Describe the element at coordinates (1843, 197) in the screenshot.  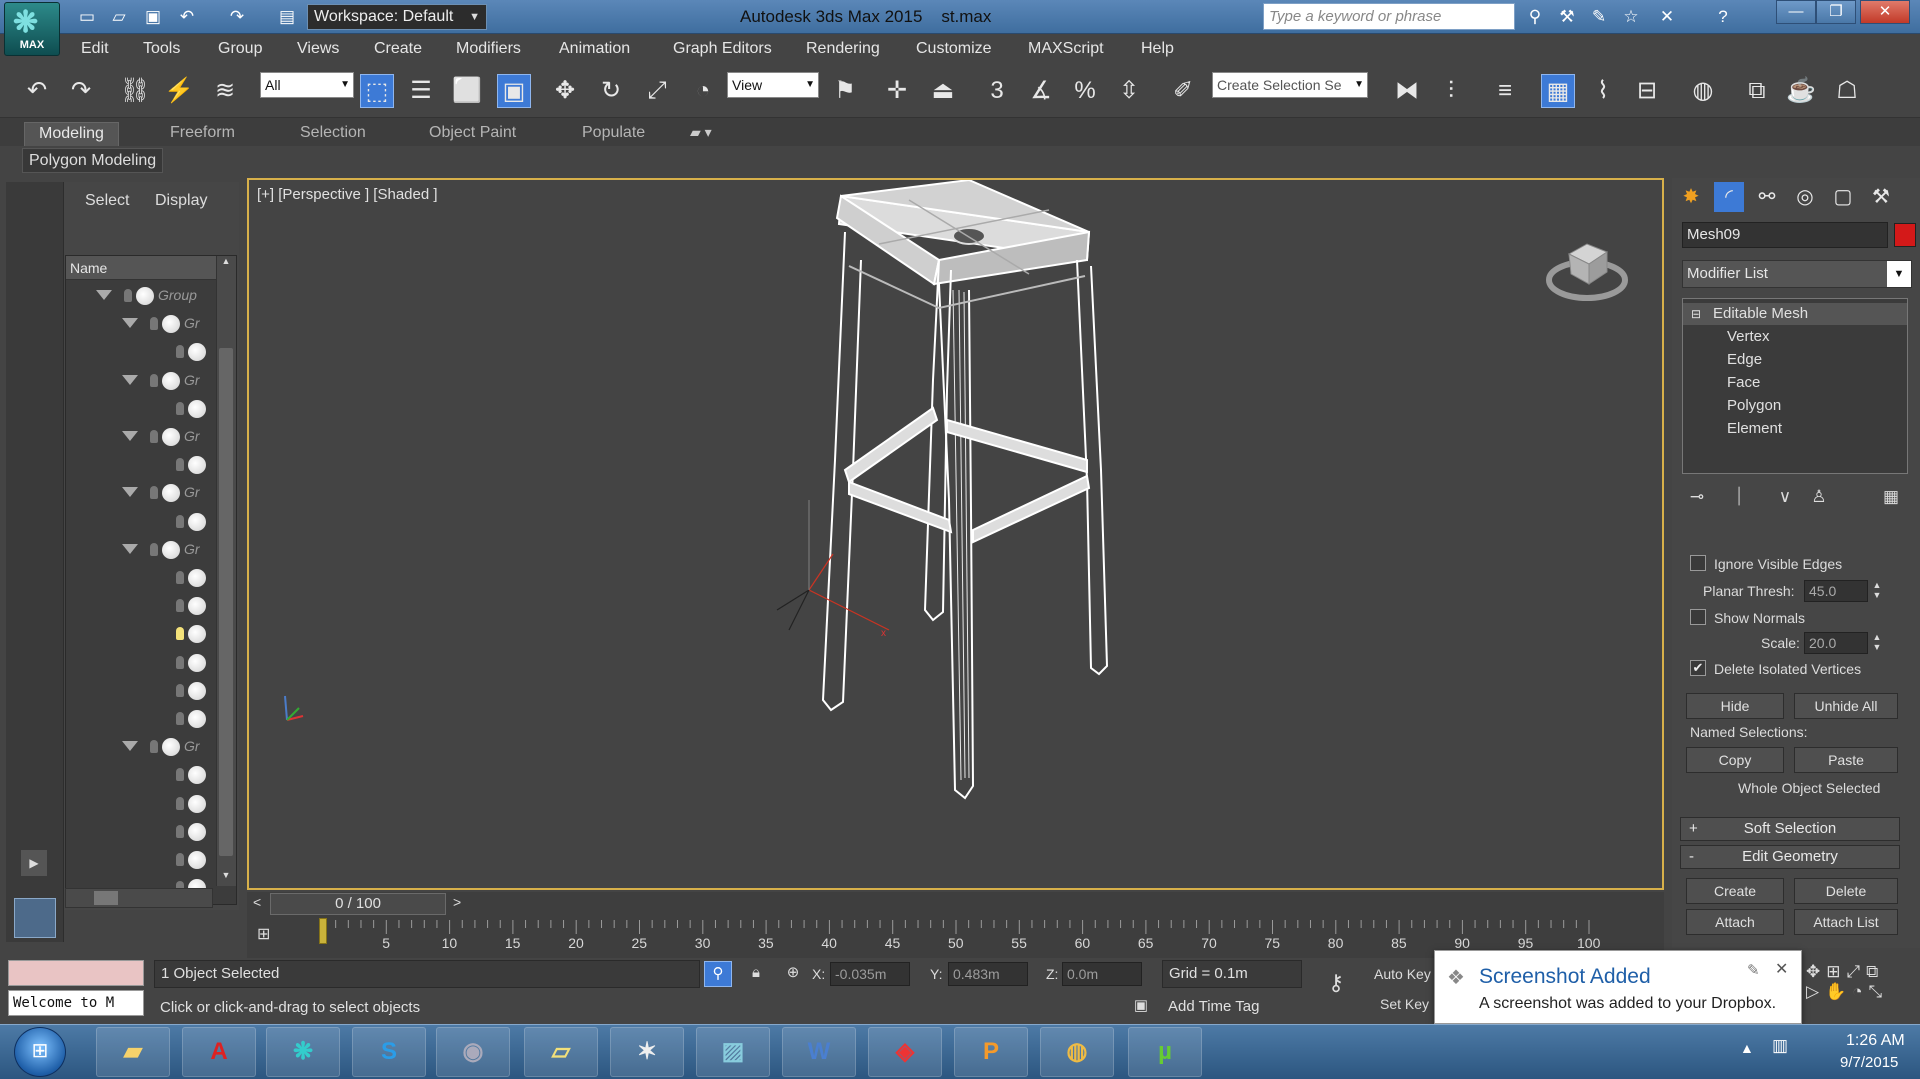
I see `display-tab-icon: ▢` at that location.